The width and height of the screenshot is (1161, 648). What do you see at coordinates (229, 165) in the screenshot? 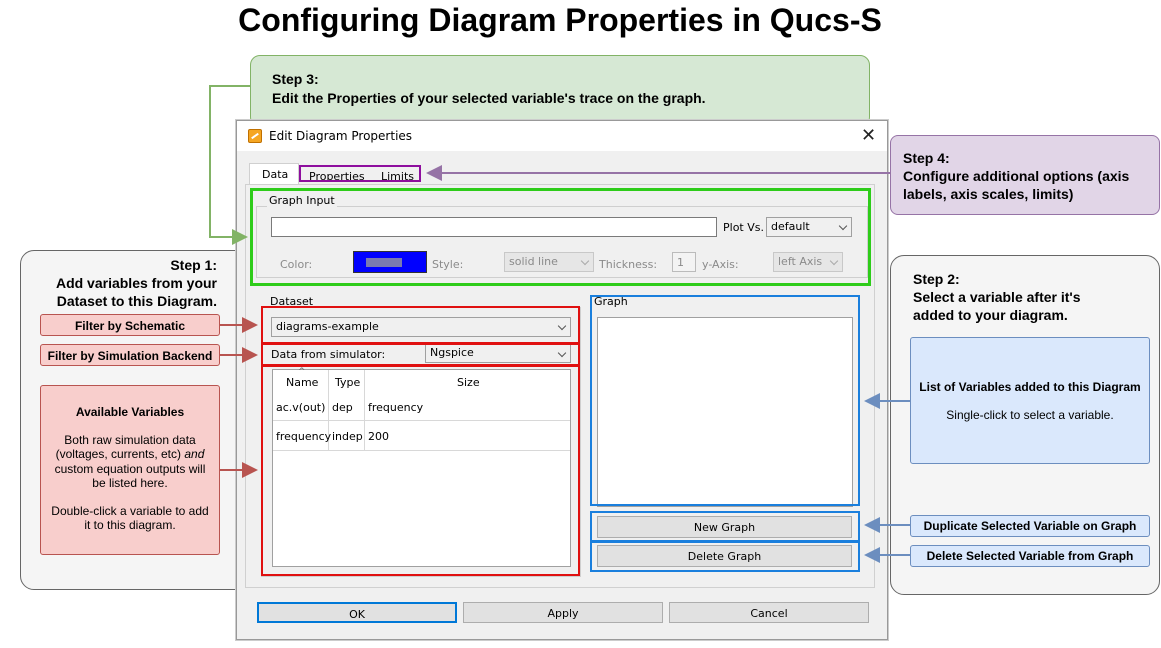
I see `step3-arrow` at bounding box center [229, 165].